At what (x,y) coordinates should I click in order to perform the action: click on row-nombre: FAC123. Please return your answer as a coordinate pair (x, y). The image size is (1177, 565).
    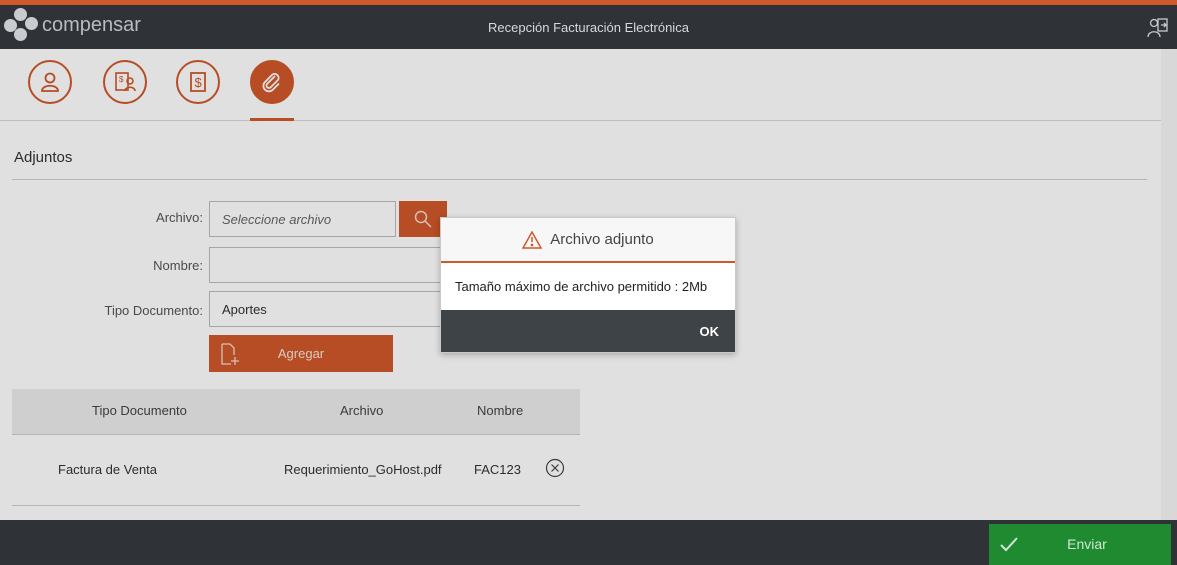
    Looking at the image, I should click on (497, 469).